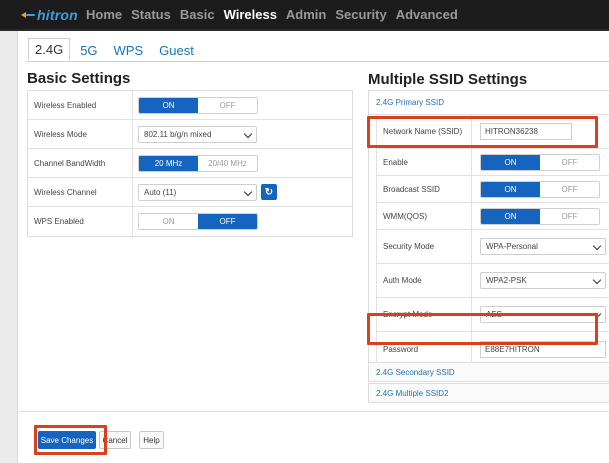  I want to click on encrypt-mode-value: AES, so click(494, 314).